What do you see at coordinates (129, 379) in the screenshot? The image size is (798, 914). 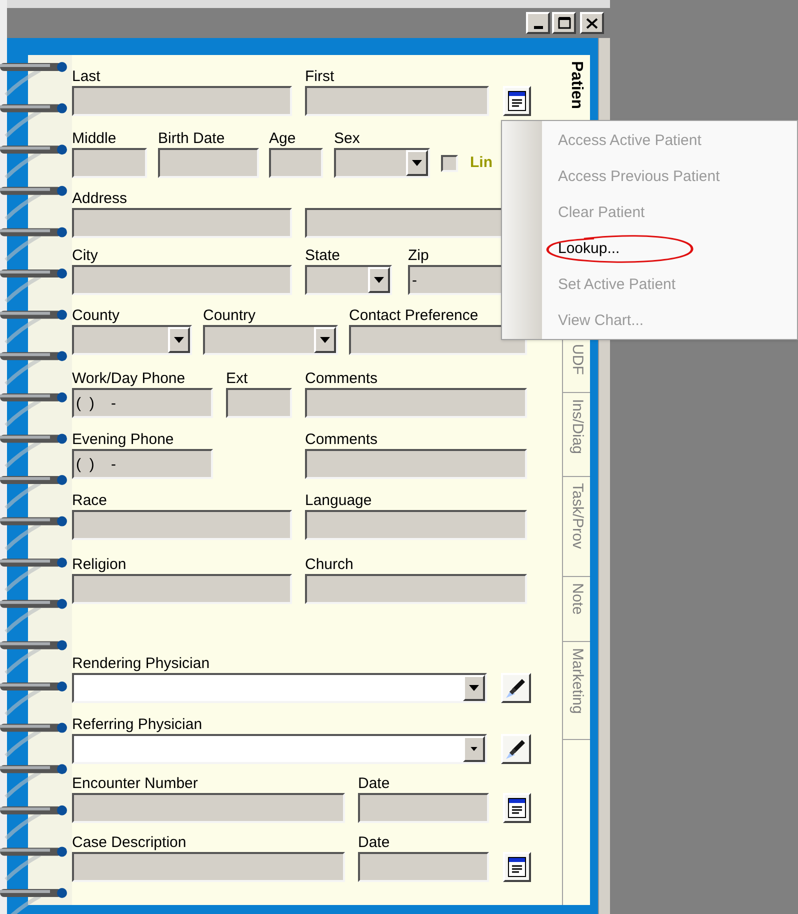 I see `field-label: Work/Day Phone` at bounding box center [129, 379].